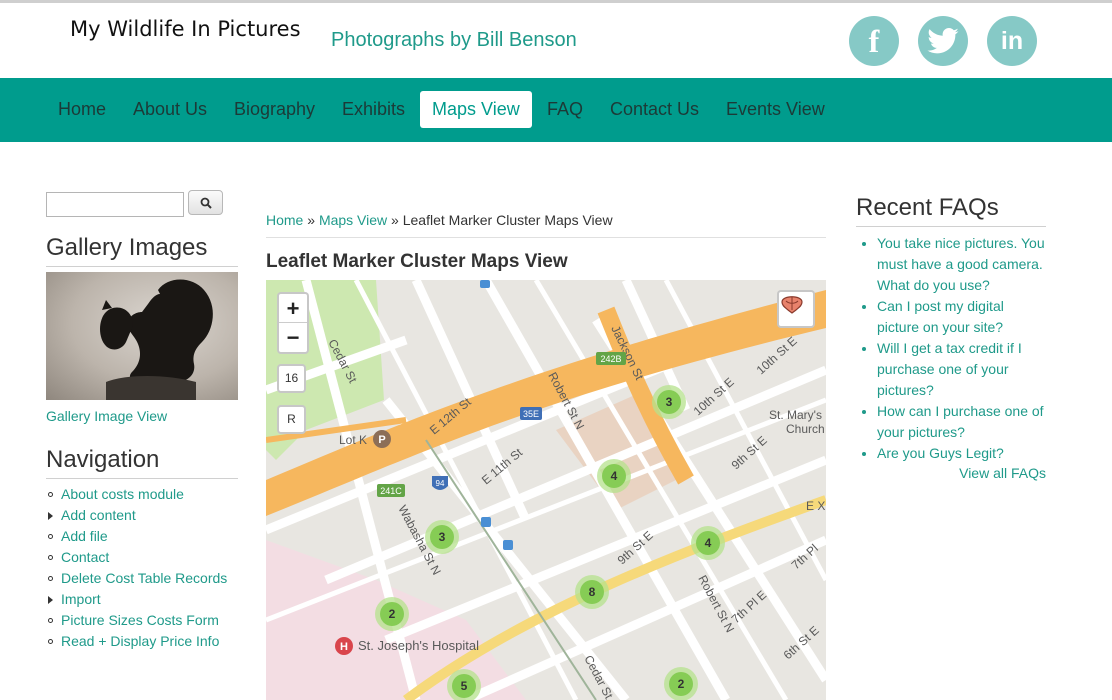 The height and width of the screenshot is (700, 1112). Describe the element at coordinates (185, 29) in the screenshot. I see `site-name: My Wildlife In Pictures` at that location.